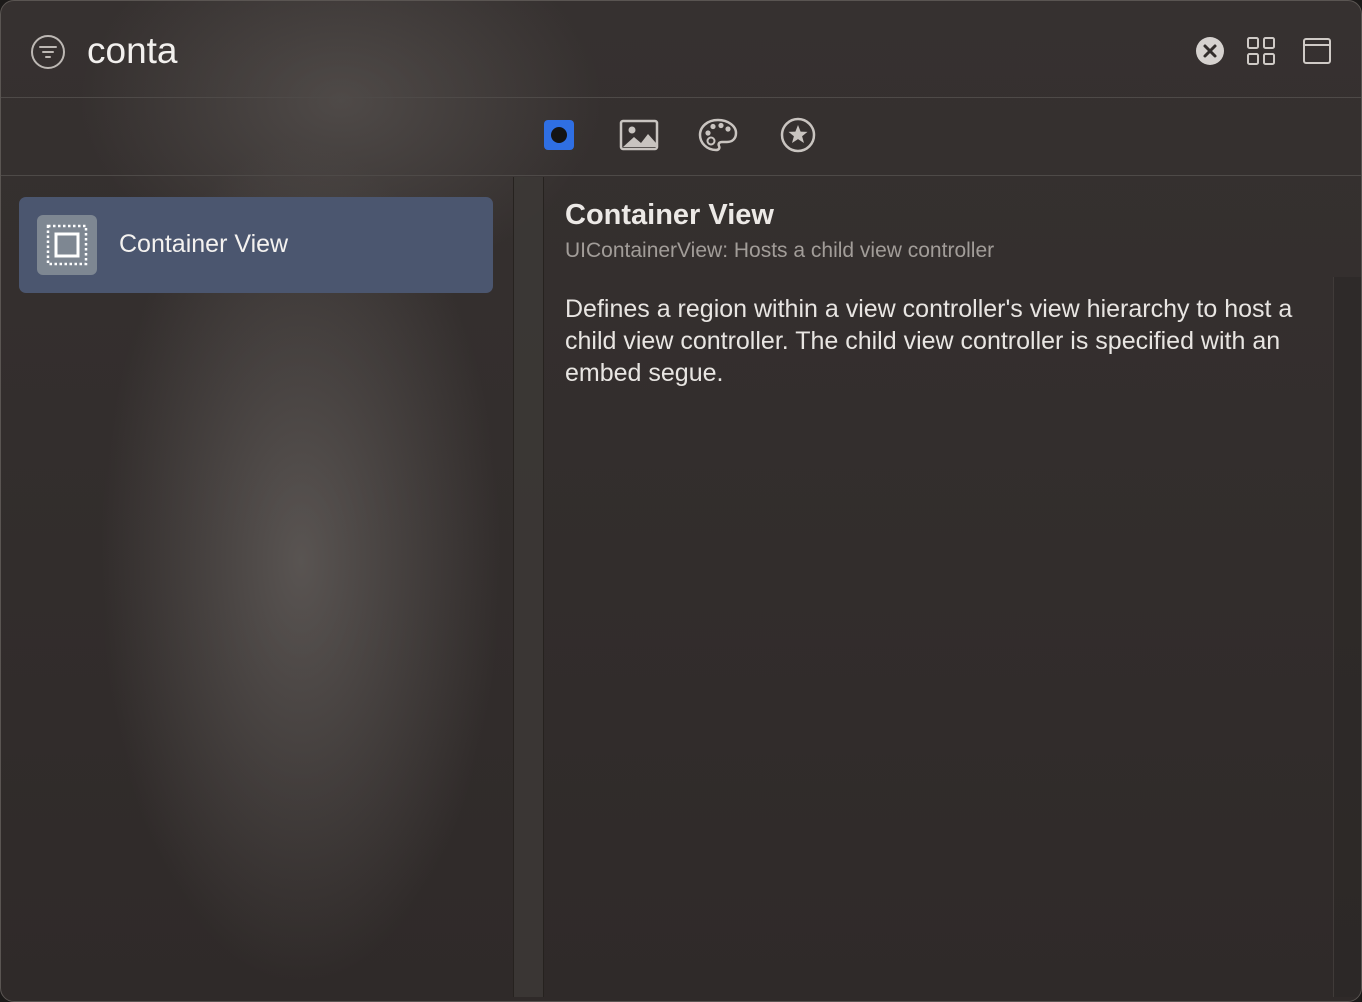 The height and width of the screenshot is (1002, 1362). I want to click on list-item: Container View, so click(256, 245).